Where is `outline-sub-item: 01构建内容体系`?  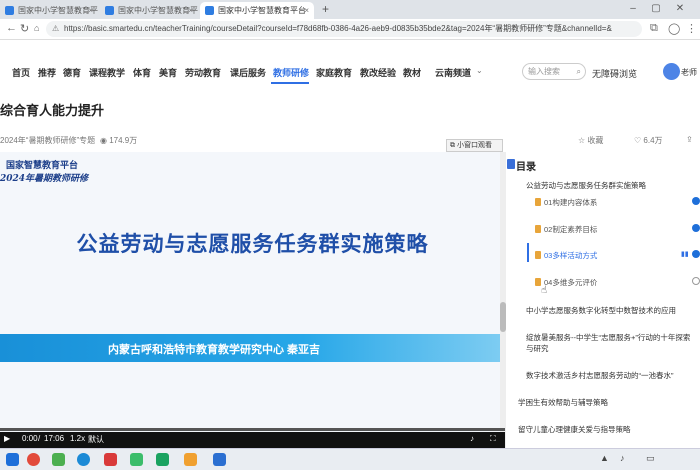 outline-sub-item: 01构建内容体系 is located at coordinates (566, 202).